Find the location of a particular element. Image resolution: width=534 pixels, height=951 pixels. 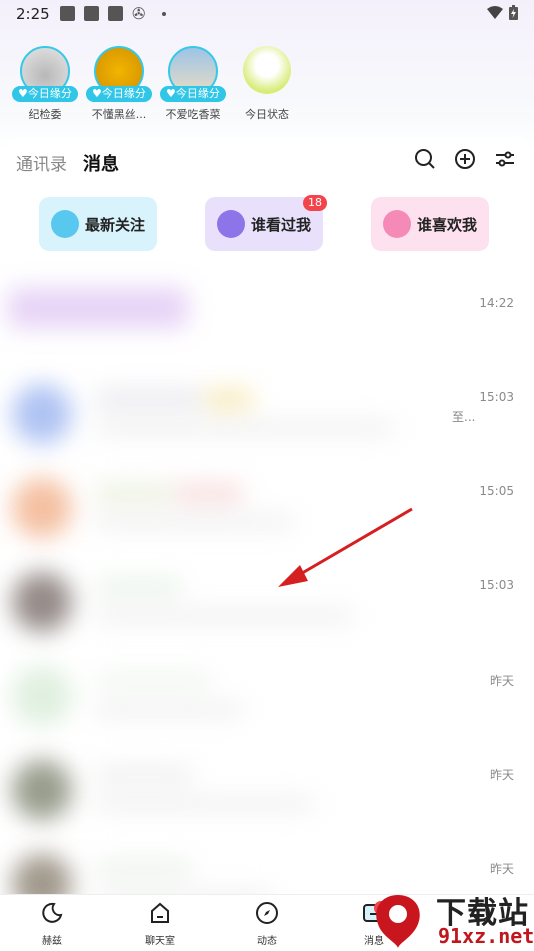

message-row: 15:03 is located at coordinates (267, 601).